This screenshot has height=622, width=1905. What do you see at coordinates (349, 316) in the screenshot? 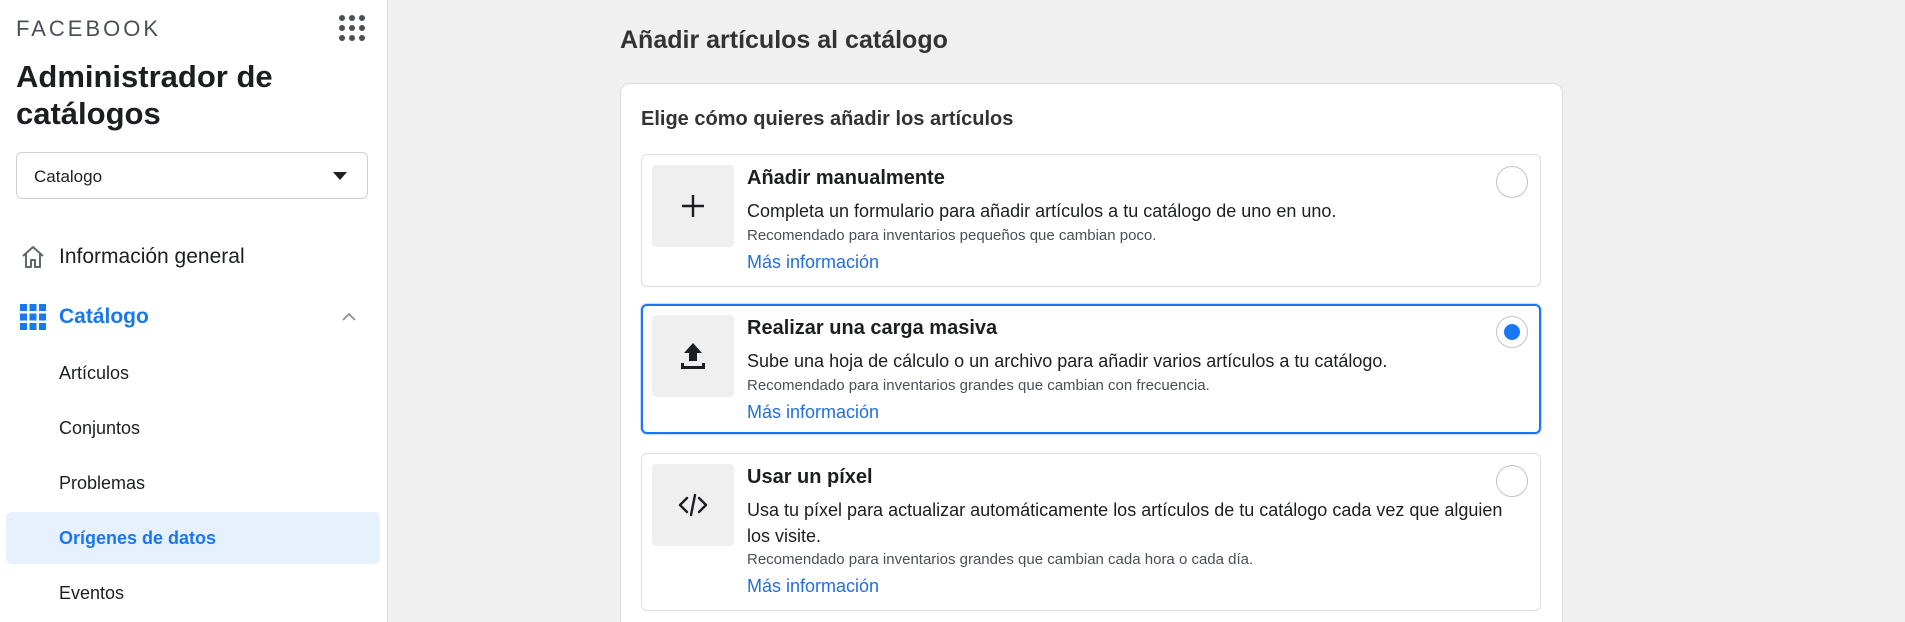
I see `chevron-up-icon` at bounding box center [349, 316].